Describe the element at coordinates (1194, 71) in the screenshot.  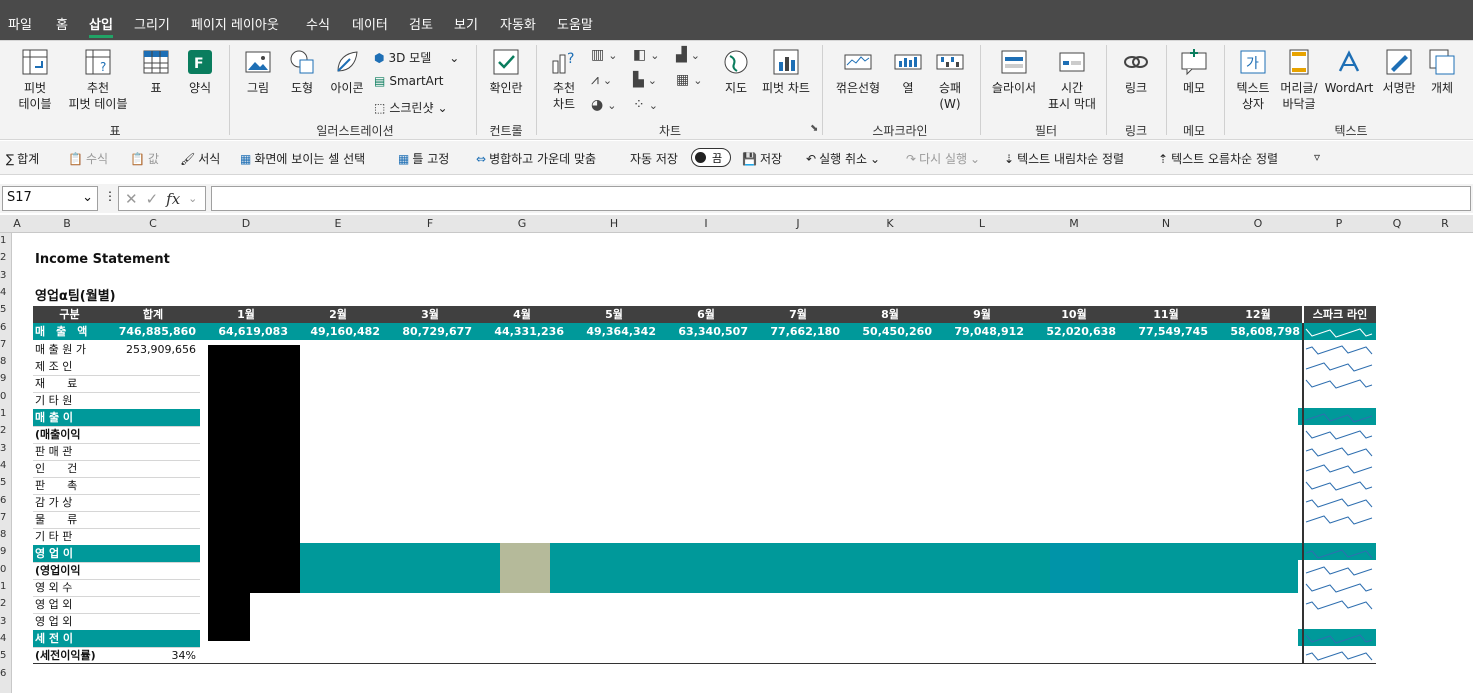
I see `comment-button: 메모` at that location.